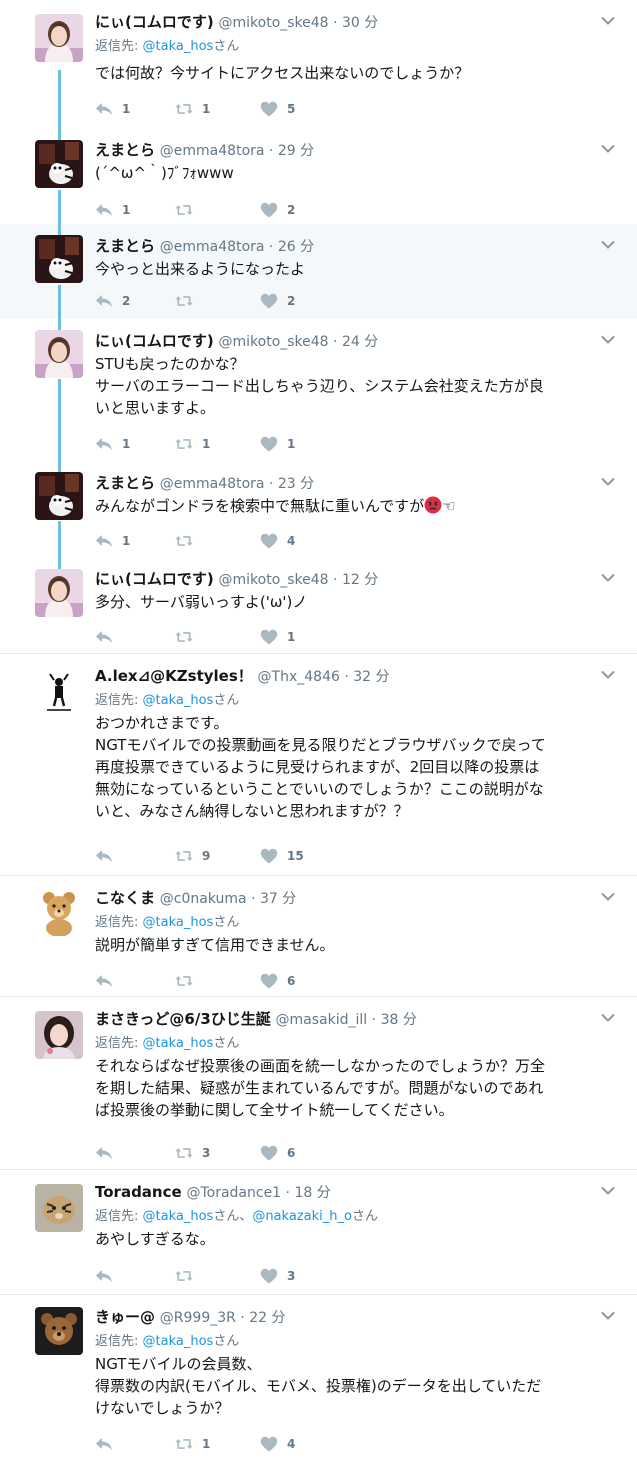 This screenshot has height=1469, width=637. Describe the element at coordinates (318, 271) in the screenshot. I see `tweet: えまとら @emma48tora · 26 分今やっと出来るようになったよ 2 2` at that location.